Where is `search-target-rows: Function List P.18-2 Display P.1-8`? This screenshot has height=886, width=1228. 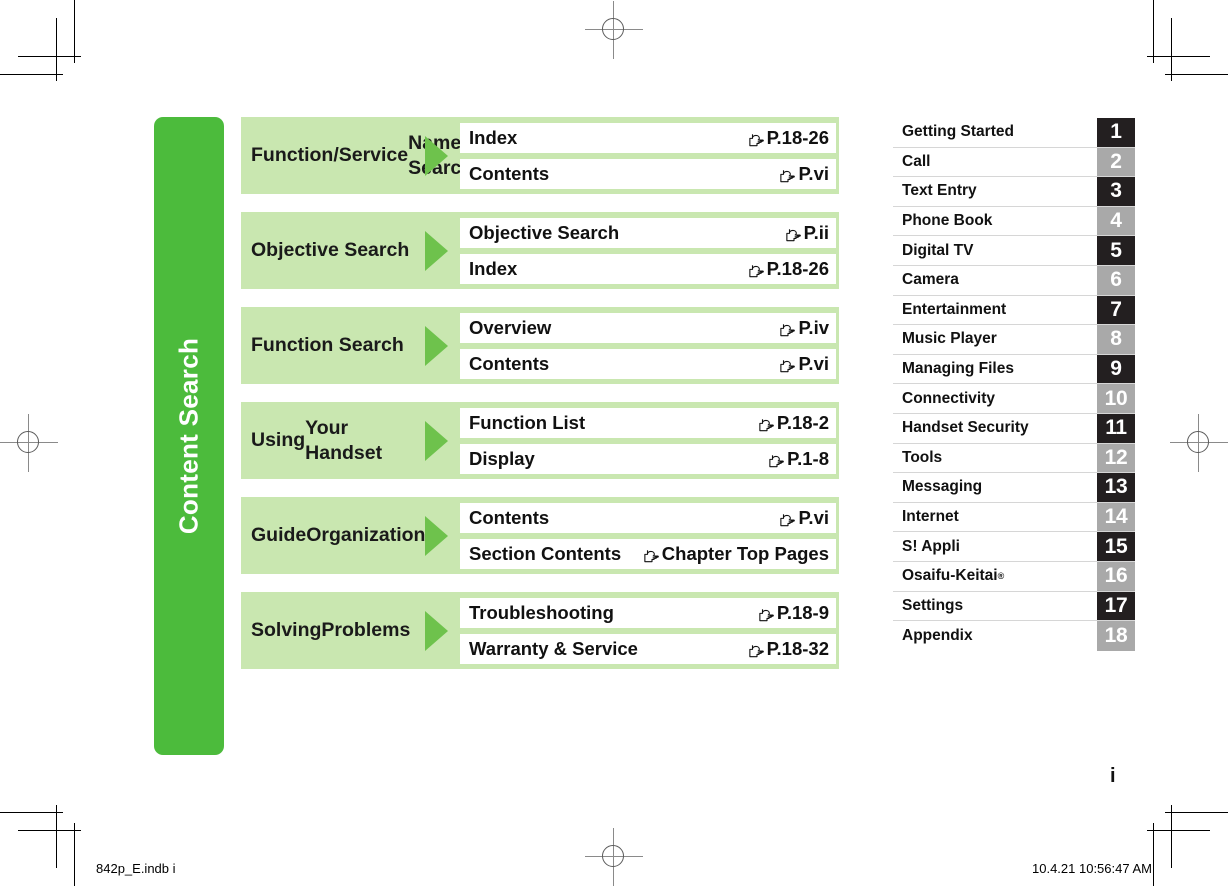 search-target-rows: Function List P.18-2 Display P.1-8 is located at coordinates (649, 440).